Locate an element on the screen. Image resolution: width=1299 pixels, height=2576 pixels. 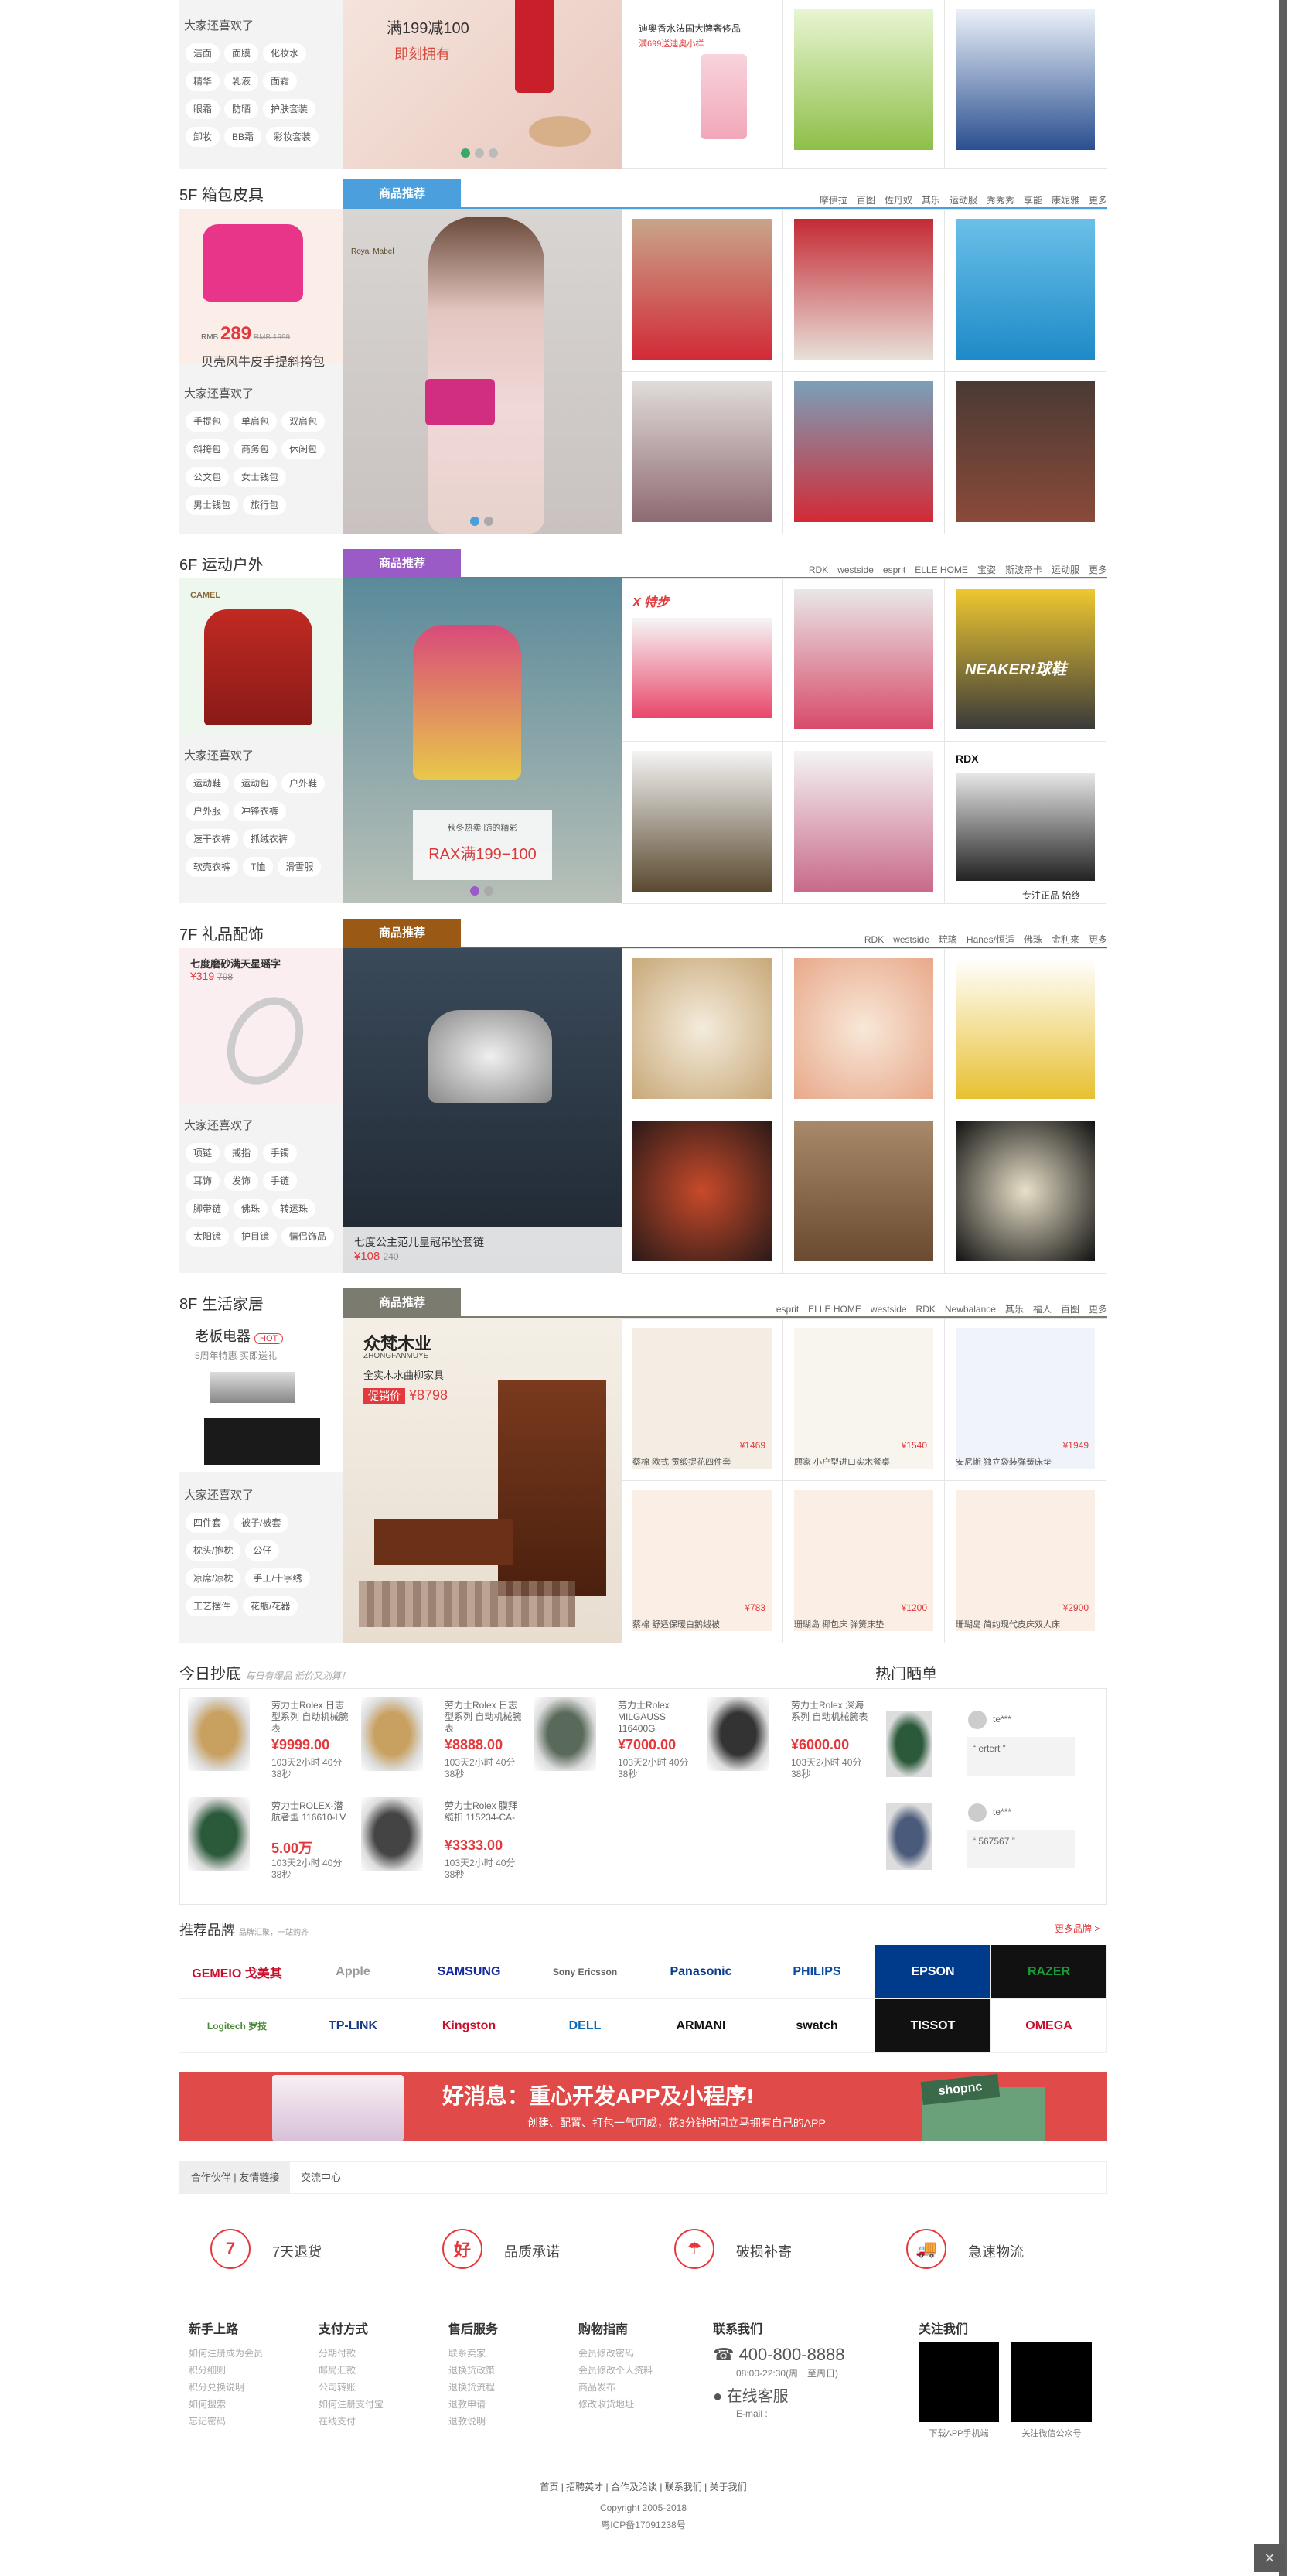
footer-bottom-link: 招聘英才 is located at coordinates (584, 2487).